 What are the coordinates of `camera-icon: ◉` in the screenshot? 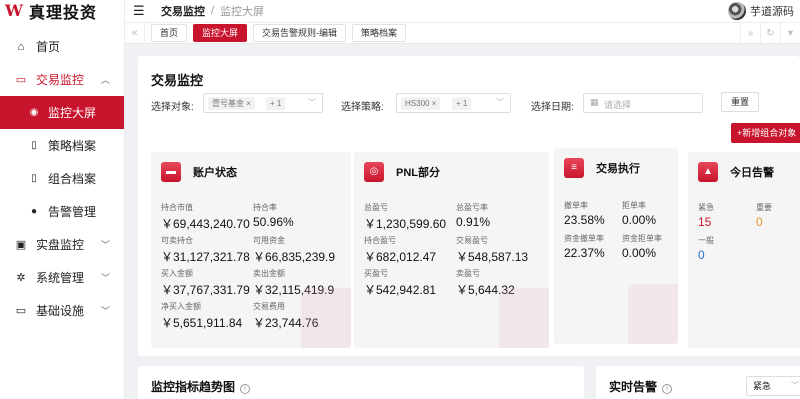 It's located at (34, 112).